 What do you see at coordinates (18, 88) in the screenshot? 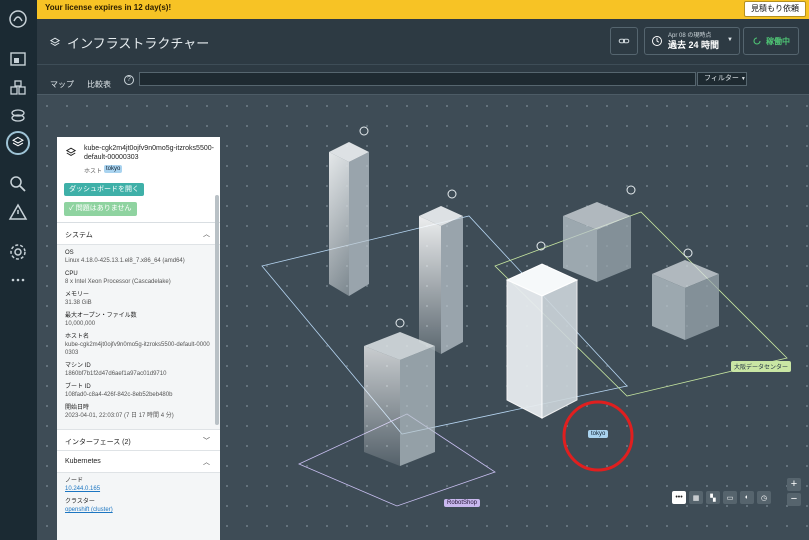
I see `applications-icon` at bounding box center [18, 88].